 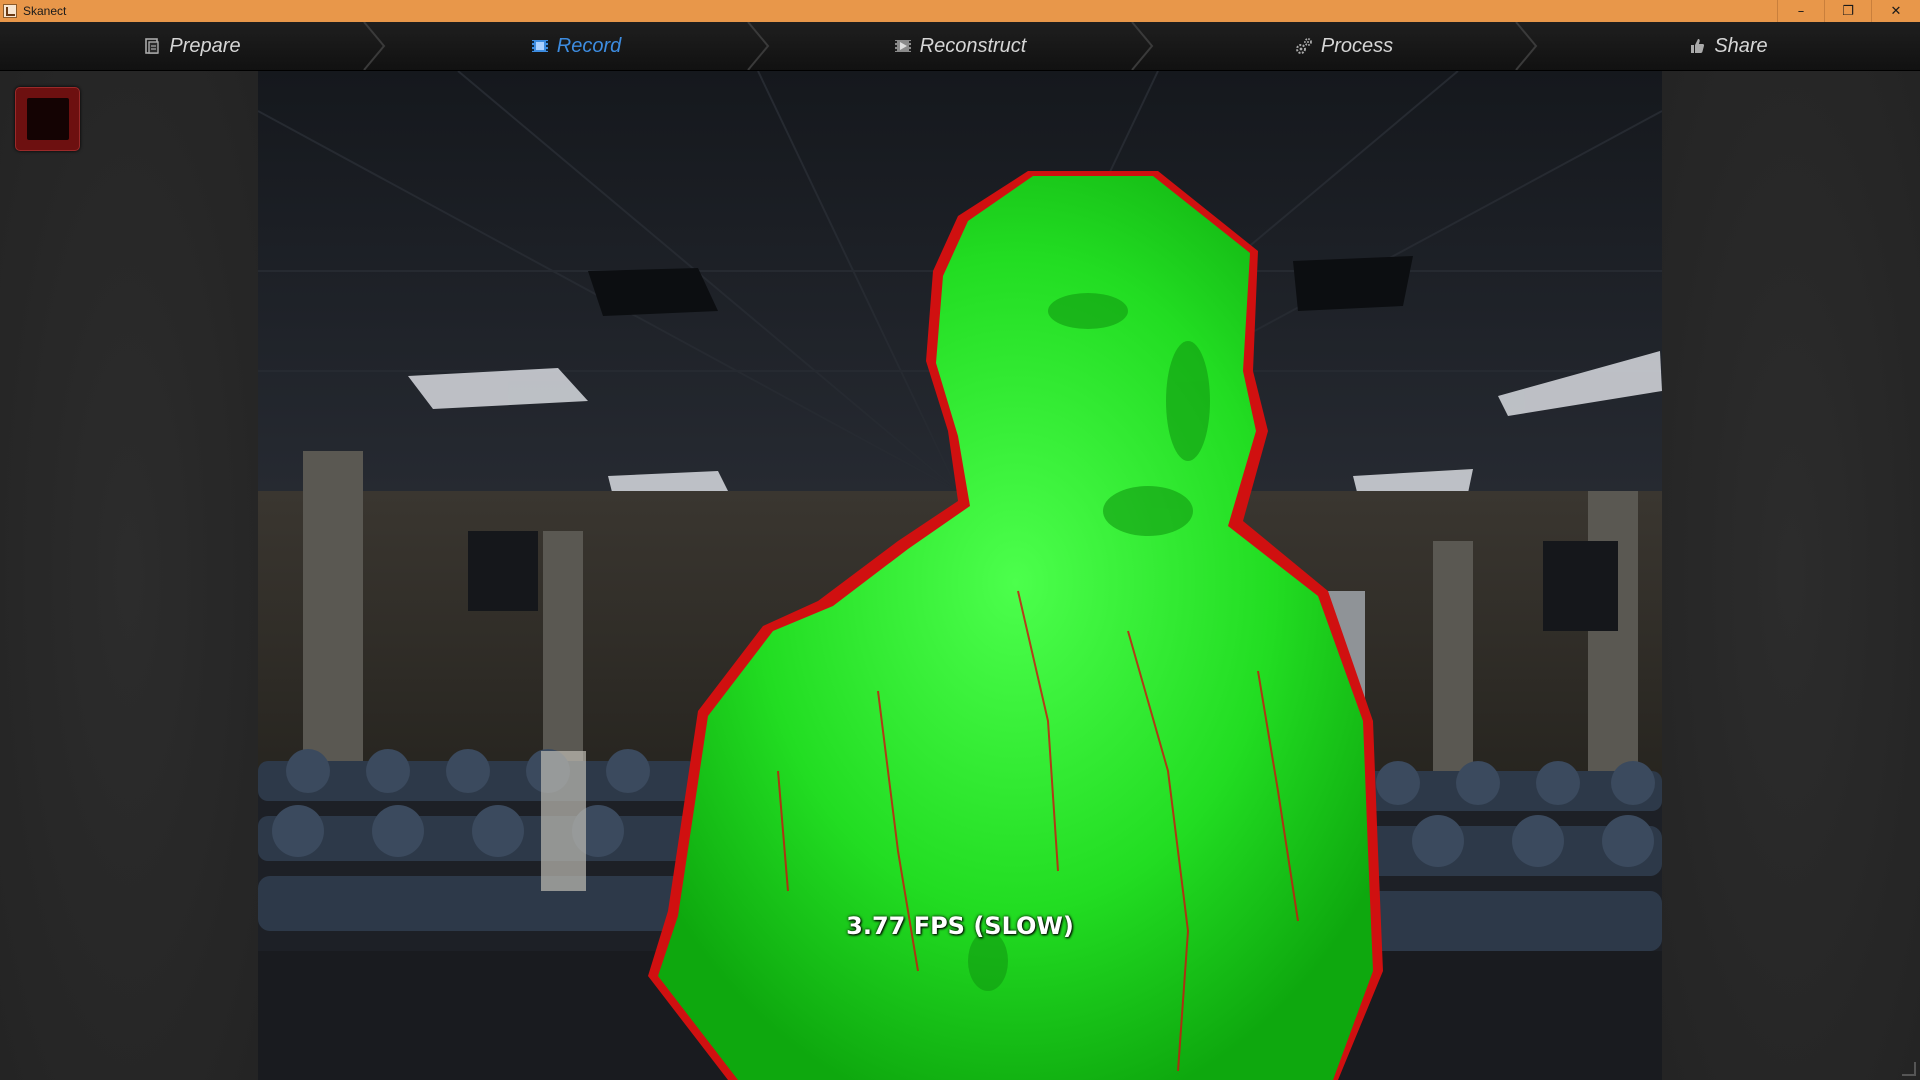 I want to click on thumbs-up-icon, so click(x=1698, y=46).